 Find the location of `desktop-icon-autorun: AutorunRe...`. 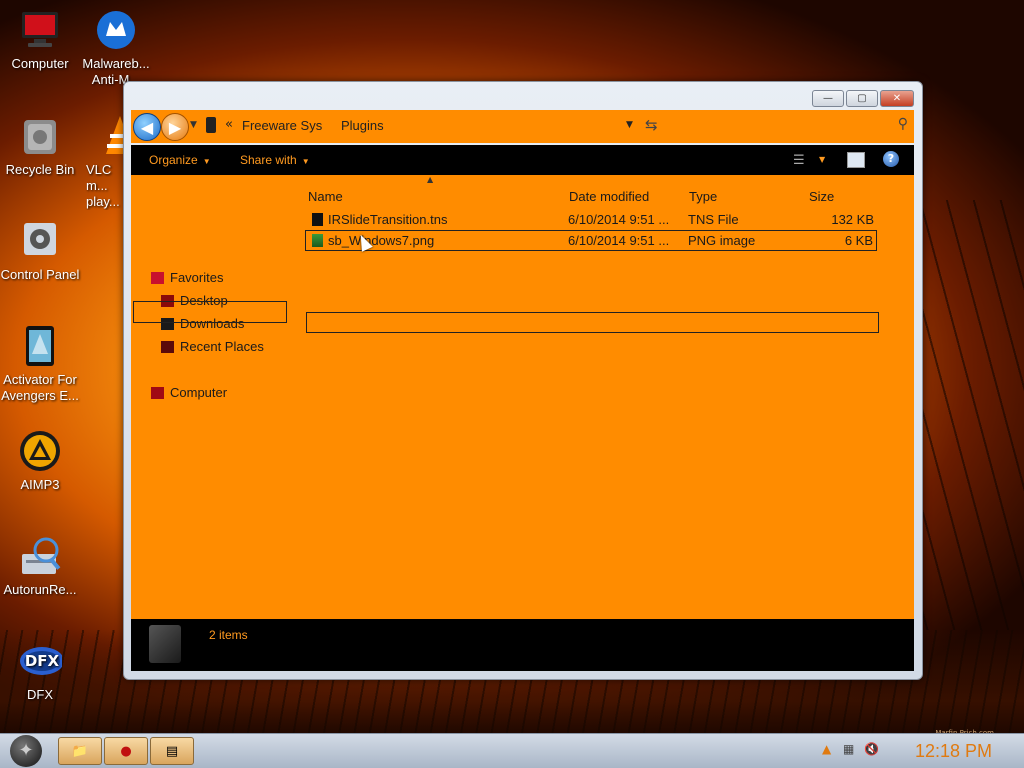

desktop-icon-autorun: AutorunRe... is located at coordinates (40, 566).